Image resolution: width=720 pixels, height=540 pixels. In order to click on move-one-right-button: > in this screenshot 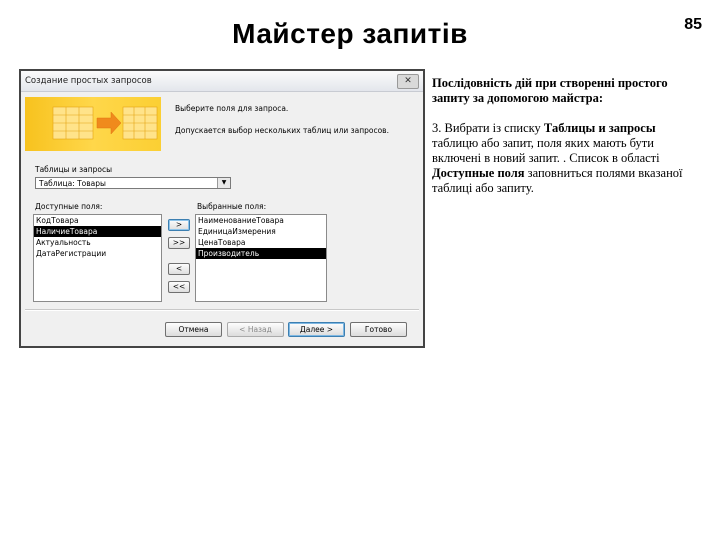, I will do `click(179, 225)`.